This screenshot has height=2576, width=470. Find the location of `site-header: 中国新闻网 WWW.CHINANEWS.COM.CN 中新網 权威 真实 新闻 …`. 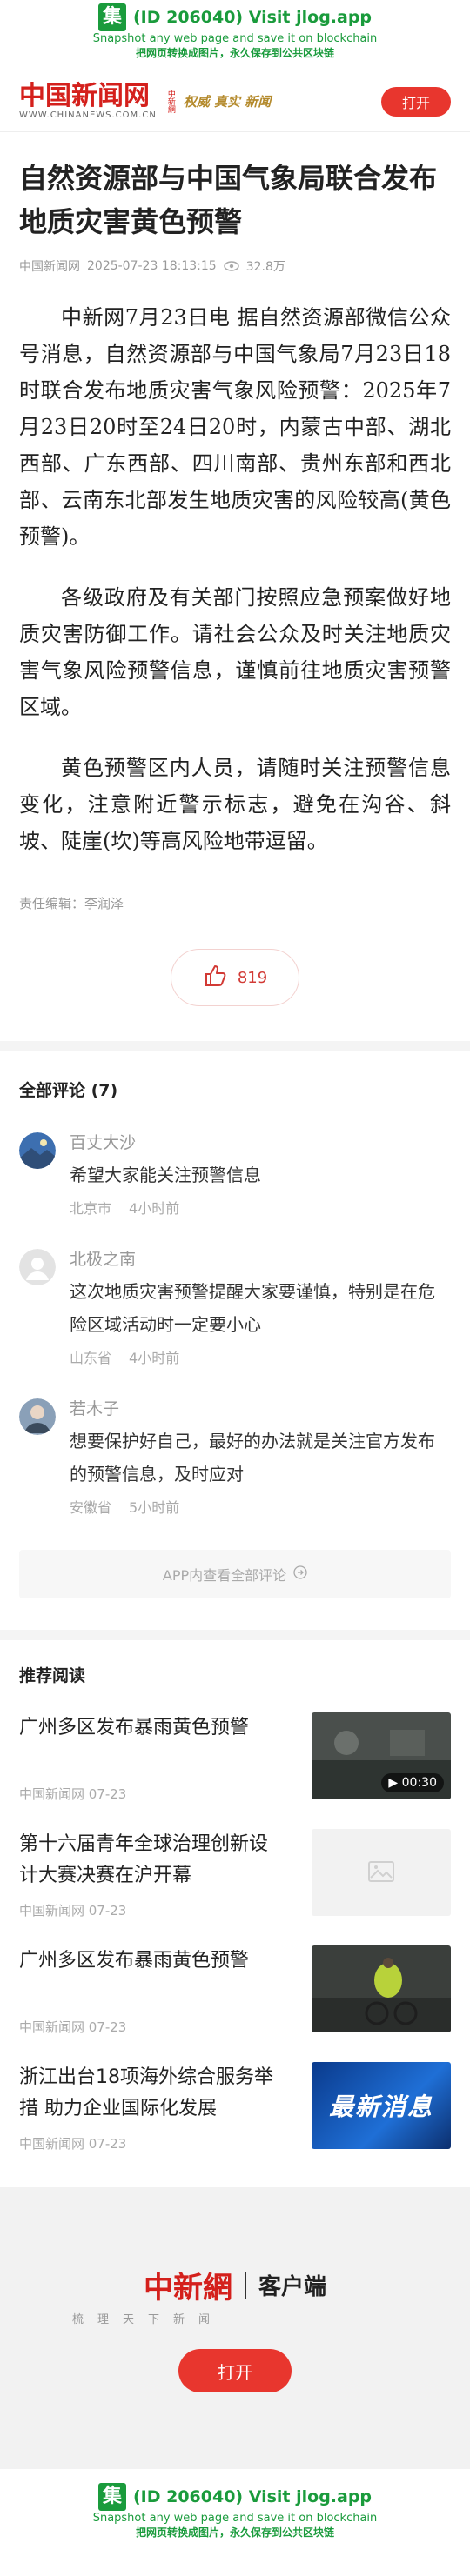

site-header: 中国新闻网 WWW.CHINANEWS.COM.CN 中新網 权威 真实 新闻 … is located at coordinates (235, 101).